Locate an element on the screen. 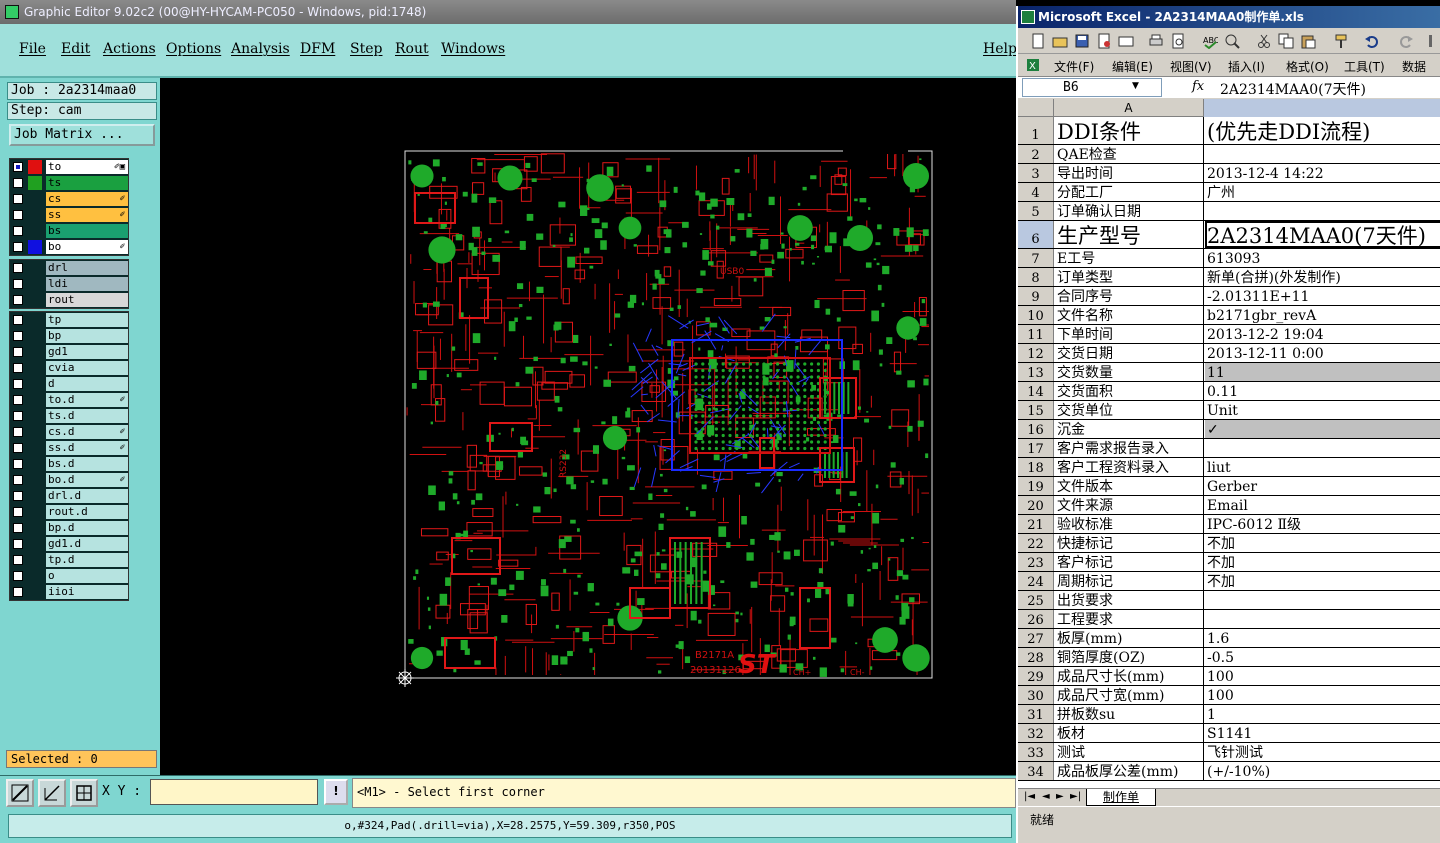 Image resolution: width=1440 pixels, height=843 pixels. cell-b: 1 is located at coordinates (1322, 714).